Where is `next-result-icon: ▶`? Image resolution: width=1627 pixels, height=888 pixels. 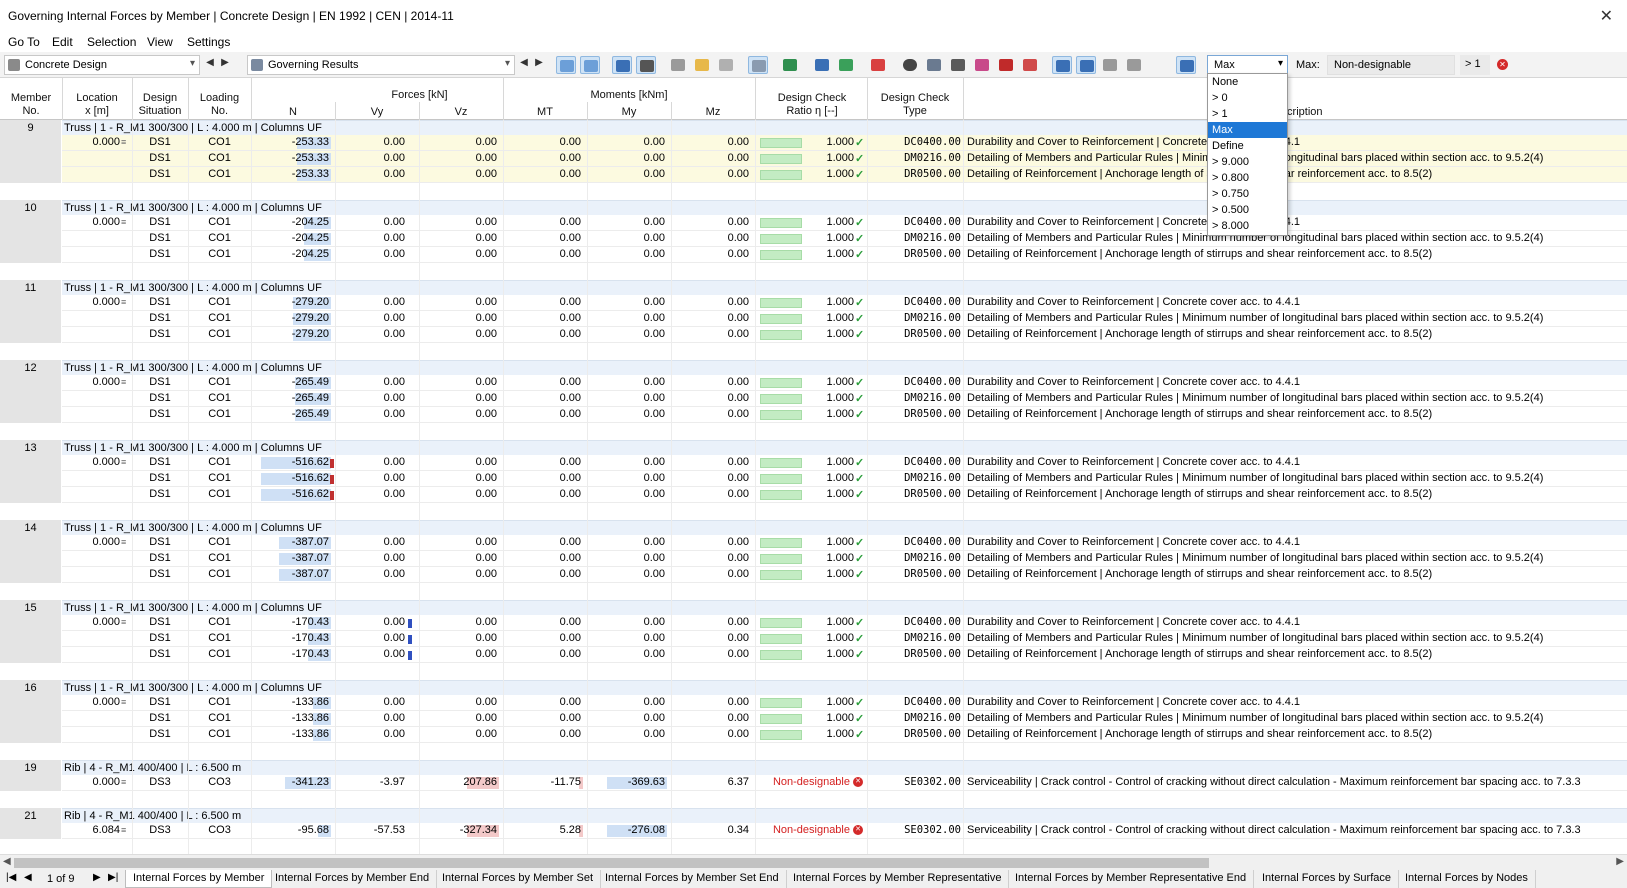
next-result-icon: ▶ is located at coordinates (539, 62).